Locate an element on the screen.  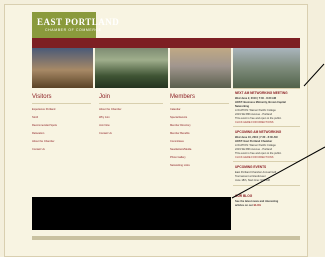
annotation-arrow-bottom is located at coordinates (278, 172).